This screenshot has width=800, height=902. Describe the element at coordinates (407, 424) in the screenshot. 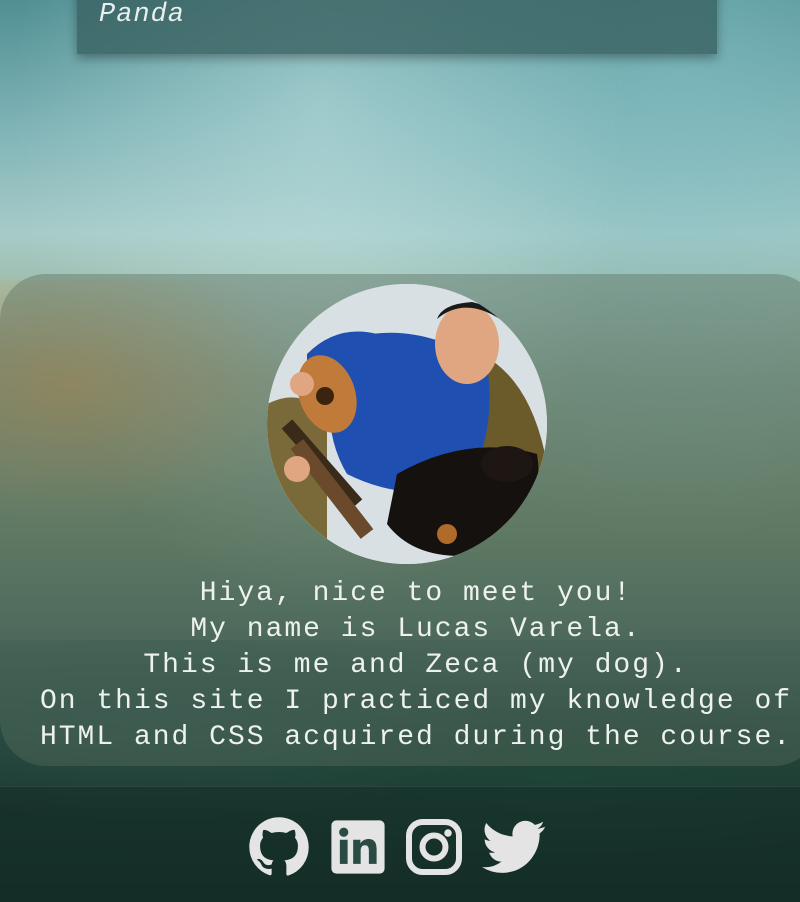

I see `profile-photo` at that location.